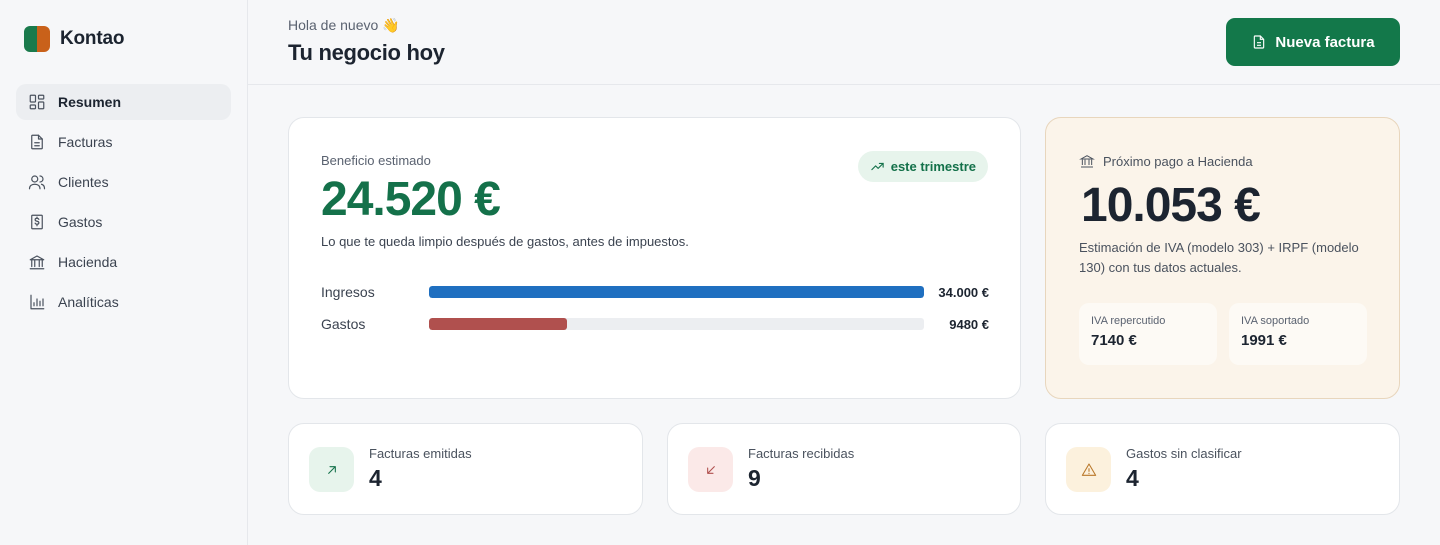 This screenshot has width=1440, height=545. Describe the element at coordinates (1264, 340) in the screenshot. I see `iva-soportado-value: 1991 €` at that location.